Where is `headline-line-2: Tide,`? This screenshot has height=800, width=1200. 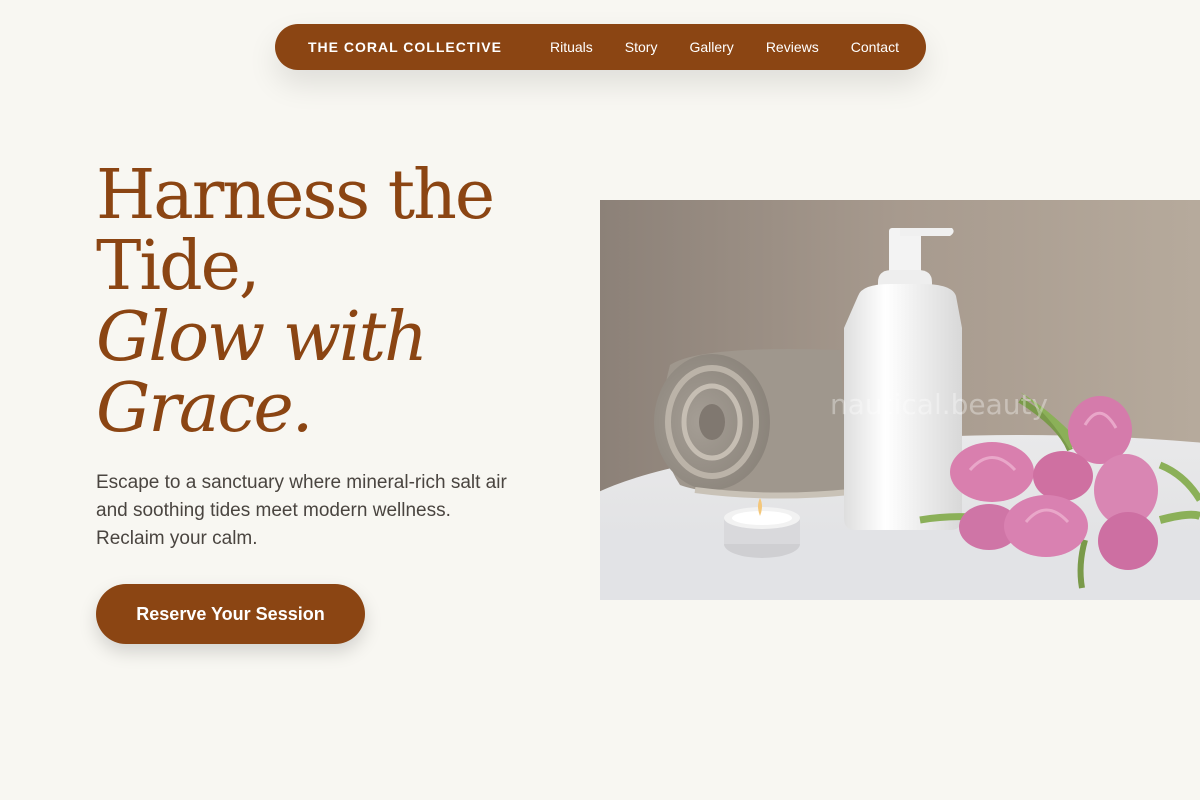 headline-line-2: Tide, is located at coordinates (178, 266).